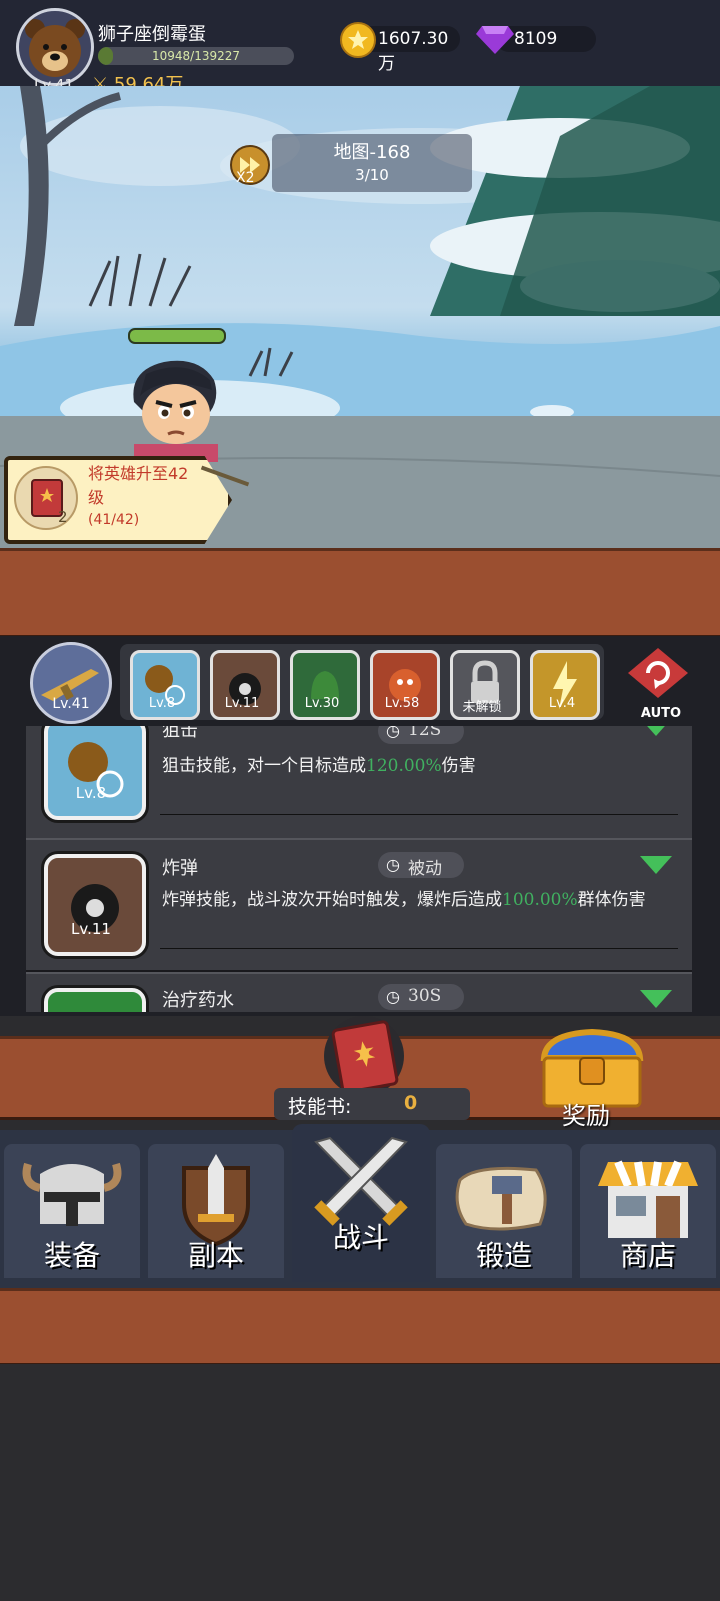 The width and height of the screenshot is (720, 1601). What do you see at coordinates (411, 1103) in the screenshot?
I see `skill-book-count: 0` at bounding box center [411, 1103].